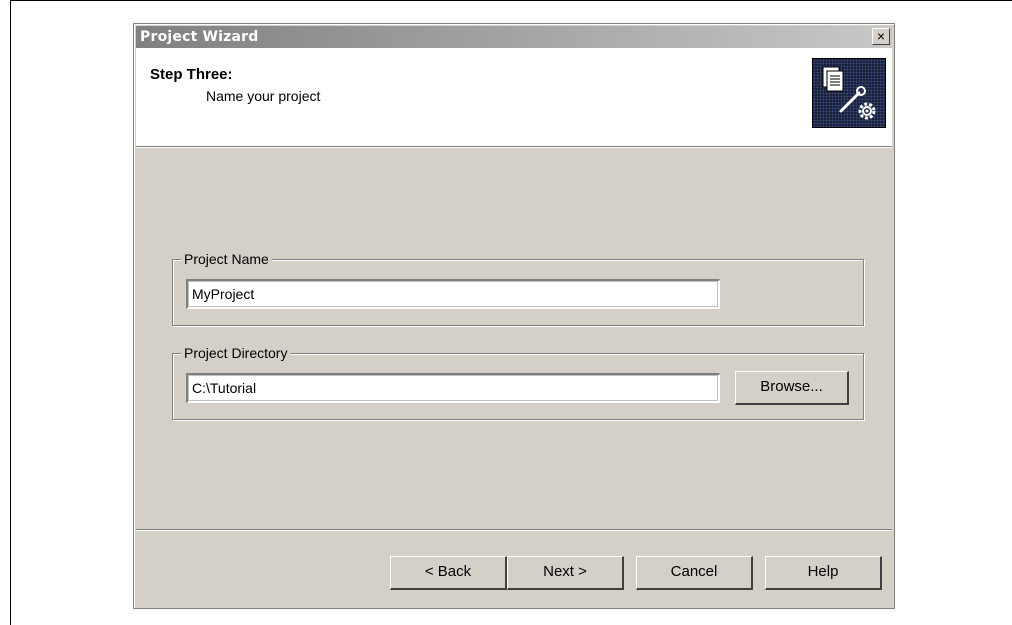 The width and height of the screenshot is (1012, 625). I want to click on wizard-header: Step Three: Name your project, so click(514, 97).